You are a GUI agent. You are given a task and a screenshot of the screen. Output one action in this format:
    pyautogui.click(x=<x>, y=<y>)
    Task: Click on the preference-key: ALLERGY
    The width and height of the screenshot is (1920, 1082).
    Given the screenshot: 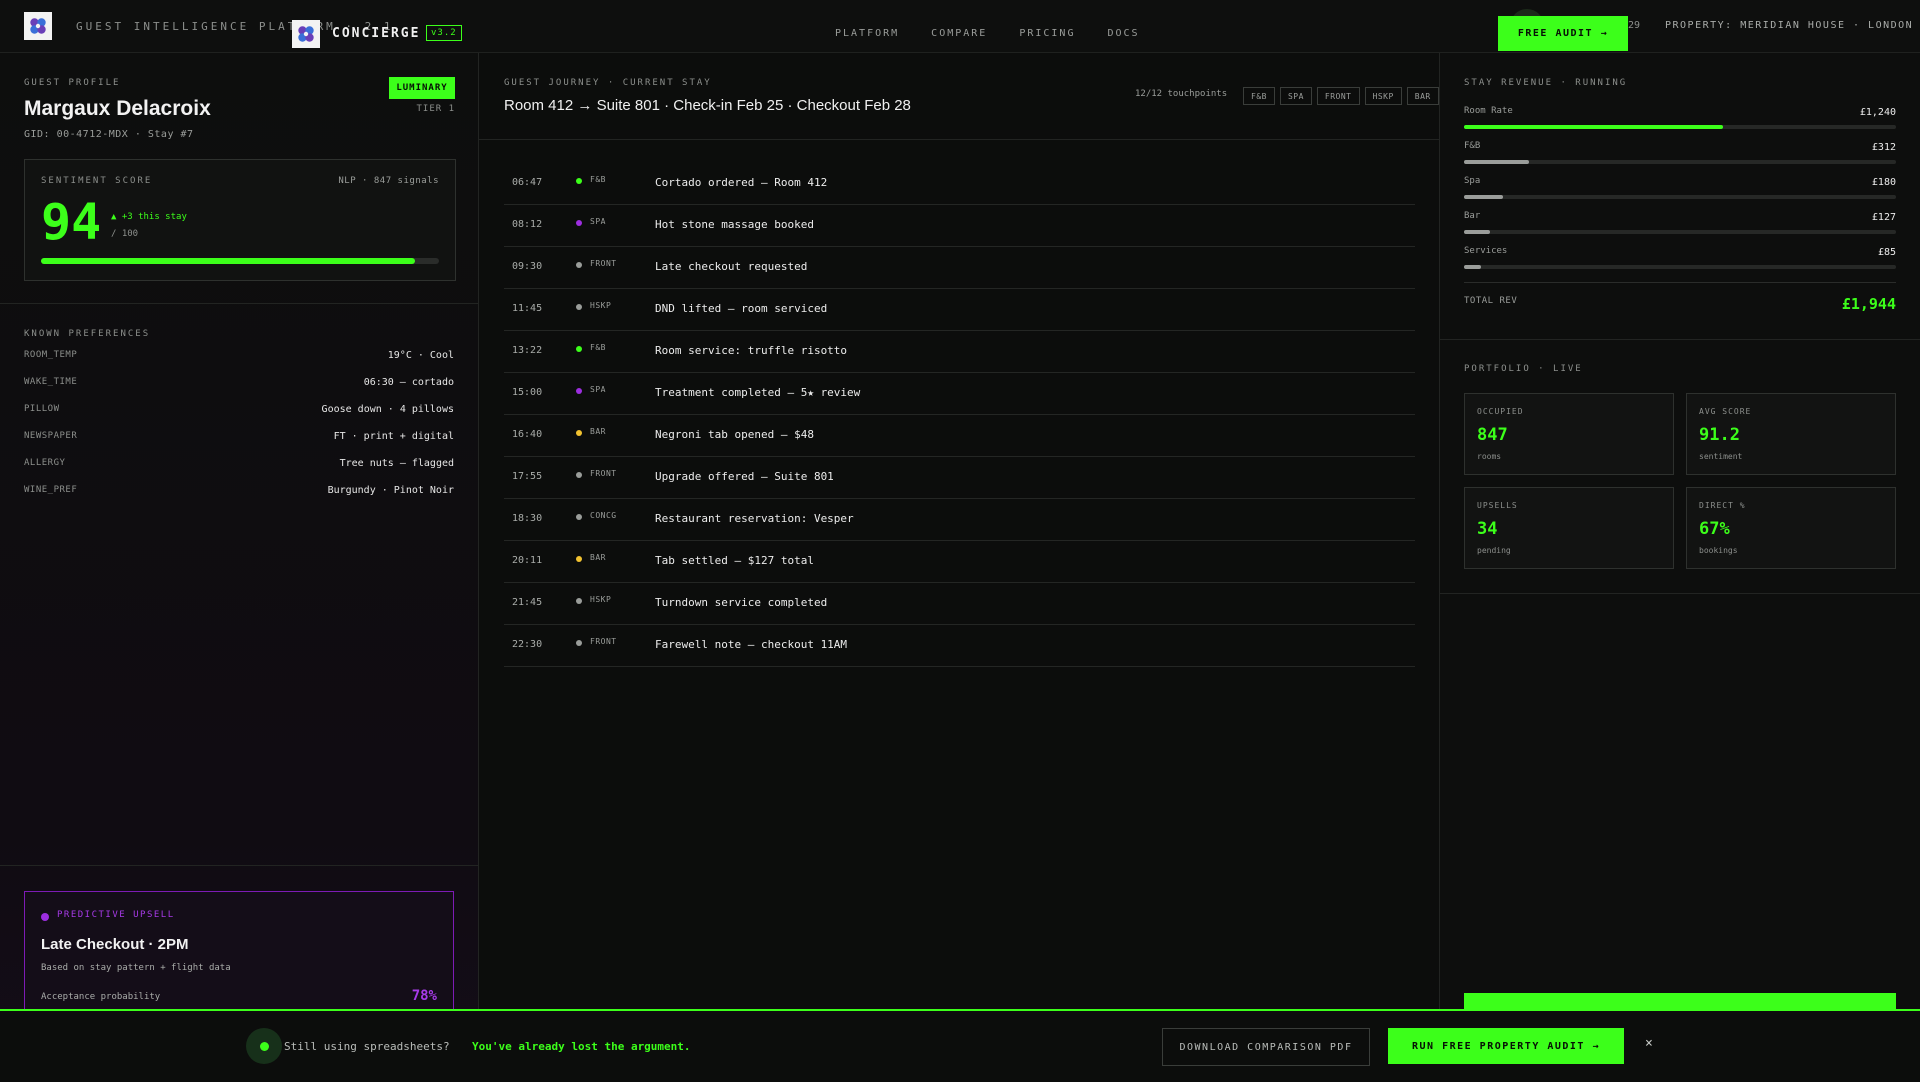 What is the action you would take?
    pyautogui.click(x=45, y=463)
    